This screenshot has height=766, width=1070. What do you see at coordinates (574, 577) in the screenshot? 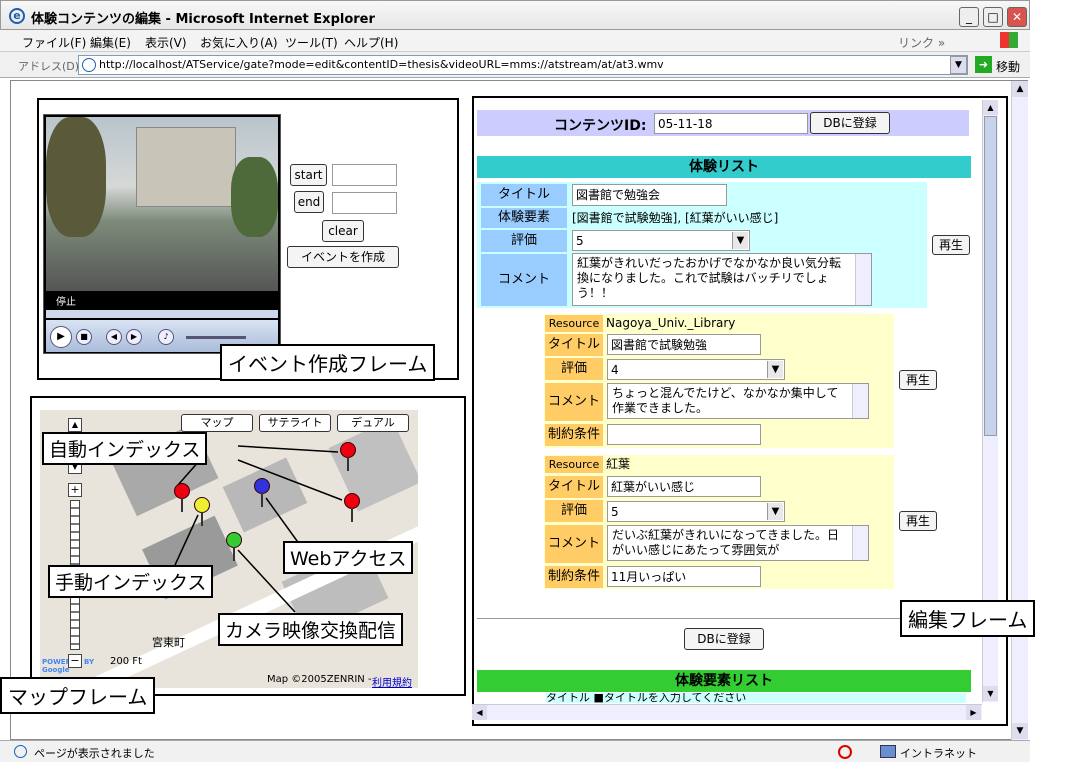
I see `resource-constraint-label-2: 制約条件` at bounding box center [574, 577].